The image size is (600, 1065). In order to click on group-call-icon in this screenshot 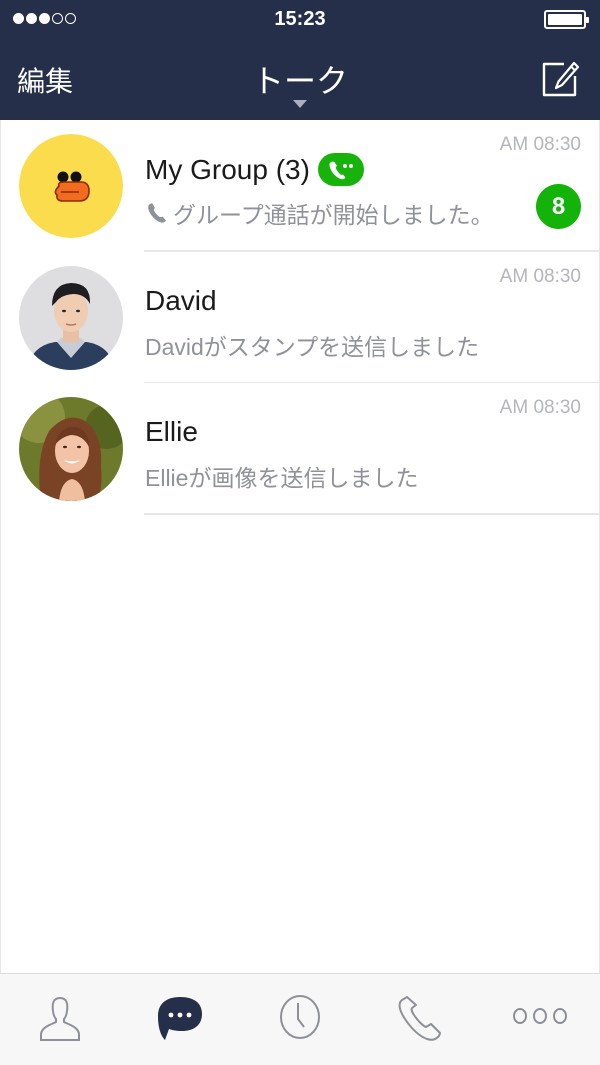, I will do `click(341, 170)`.